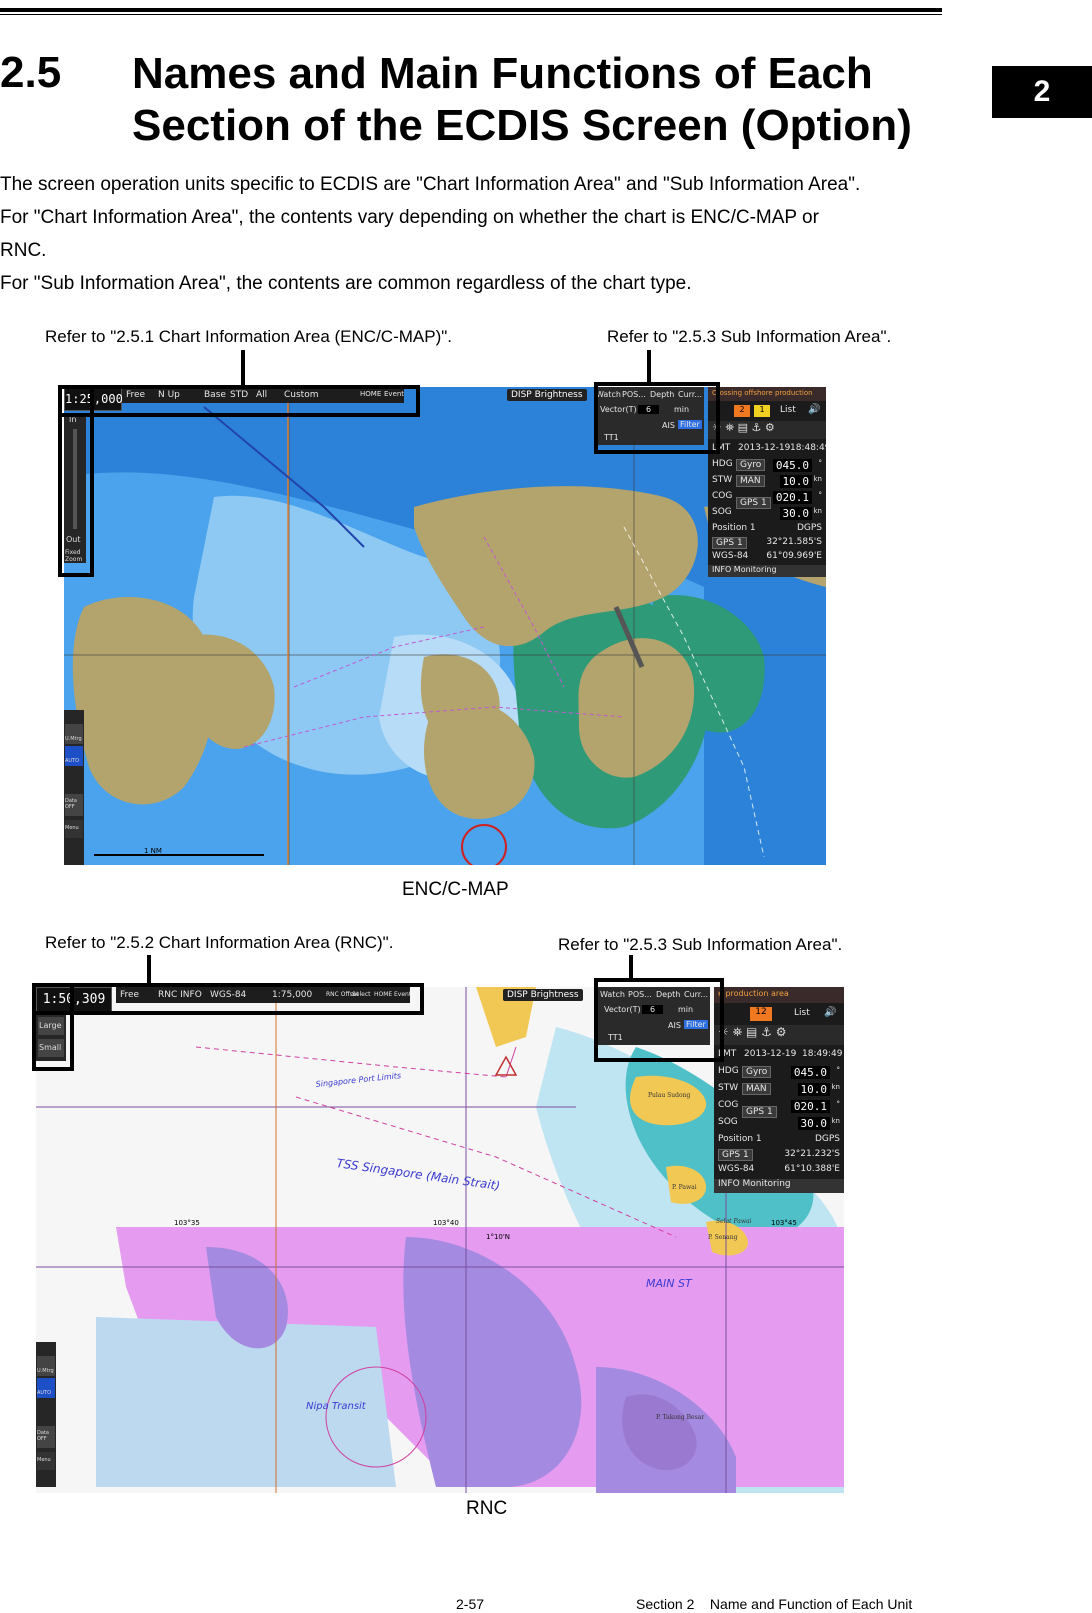 This screenshot has width=1092, height=1613. Describe the element at coordinates (779, 1156) in the screenshot. I see `latitude-row-rnc: GPS 1 32°21.232'S` at that location.